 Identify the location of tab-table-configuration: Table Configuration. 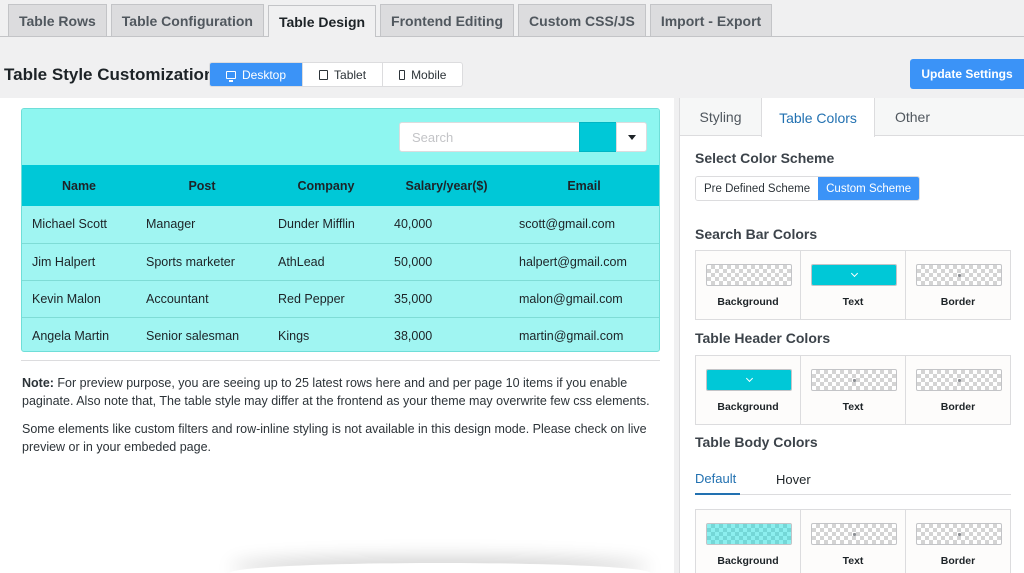
(187, 20).